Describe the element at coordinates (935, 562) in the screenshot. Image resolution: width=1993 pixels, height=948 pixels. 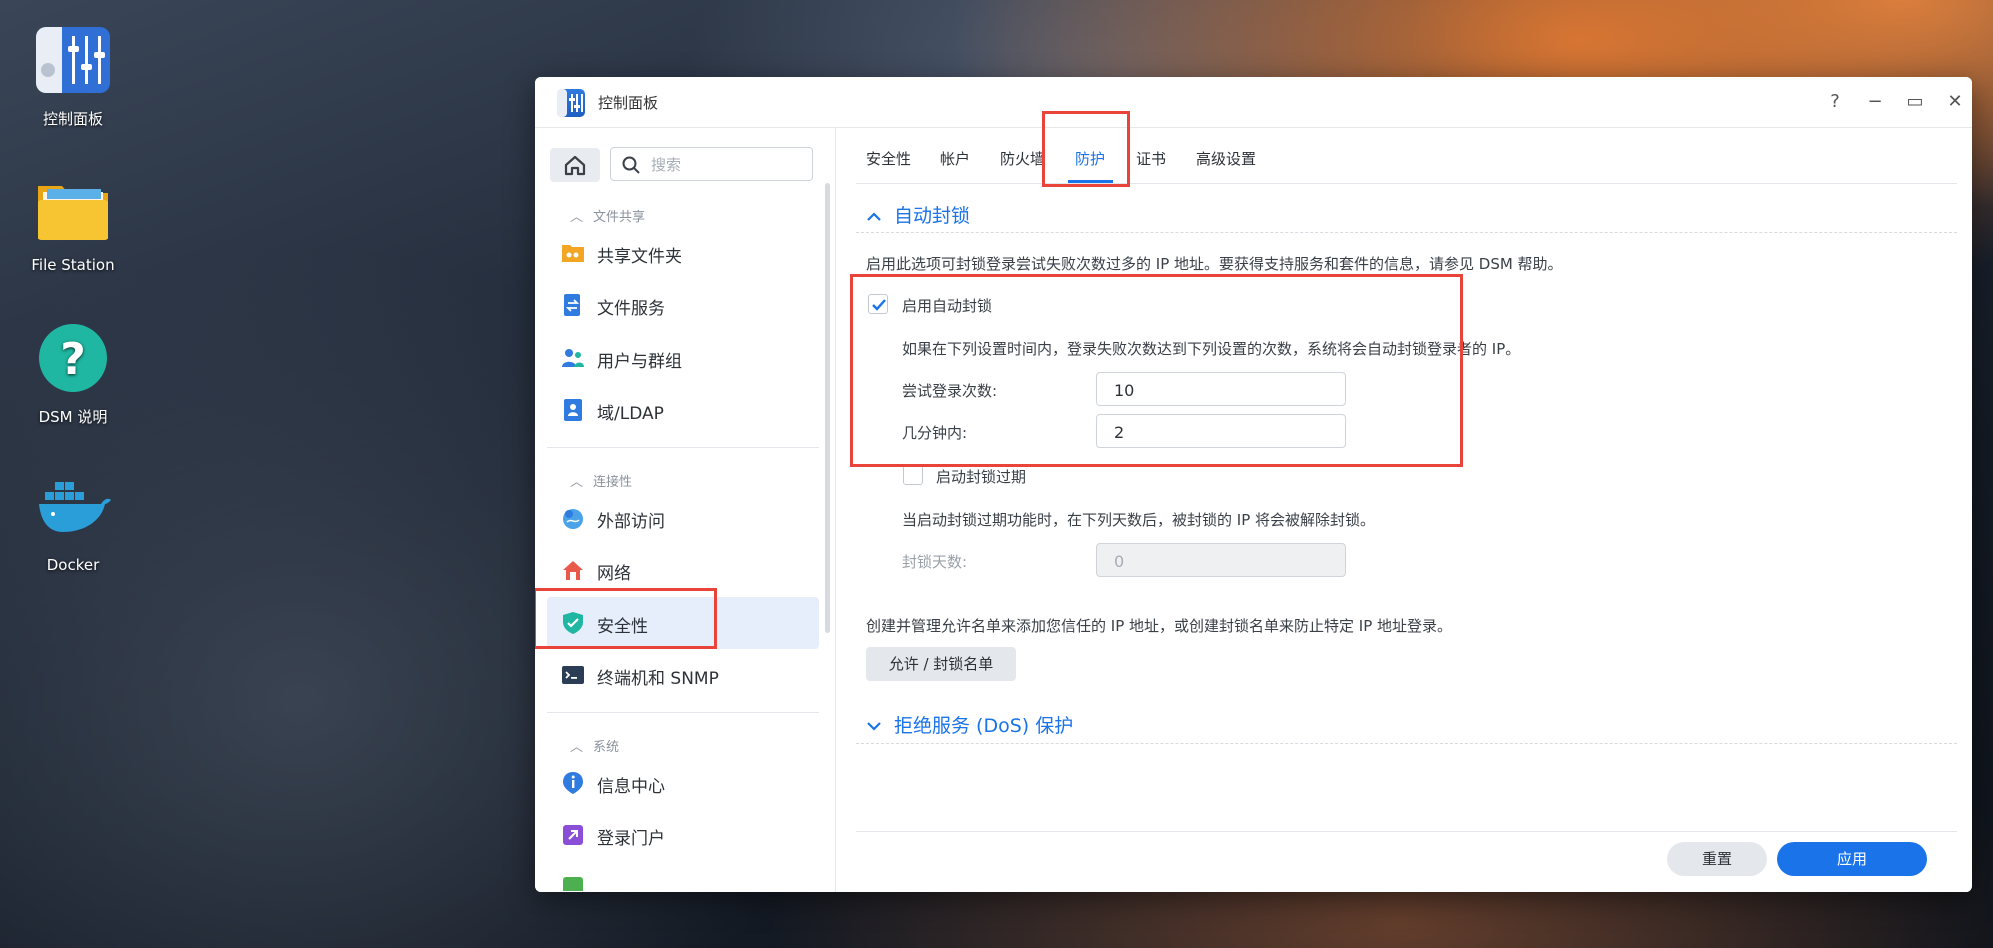
I see `block-days-label: 封锁天数:` at that location.